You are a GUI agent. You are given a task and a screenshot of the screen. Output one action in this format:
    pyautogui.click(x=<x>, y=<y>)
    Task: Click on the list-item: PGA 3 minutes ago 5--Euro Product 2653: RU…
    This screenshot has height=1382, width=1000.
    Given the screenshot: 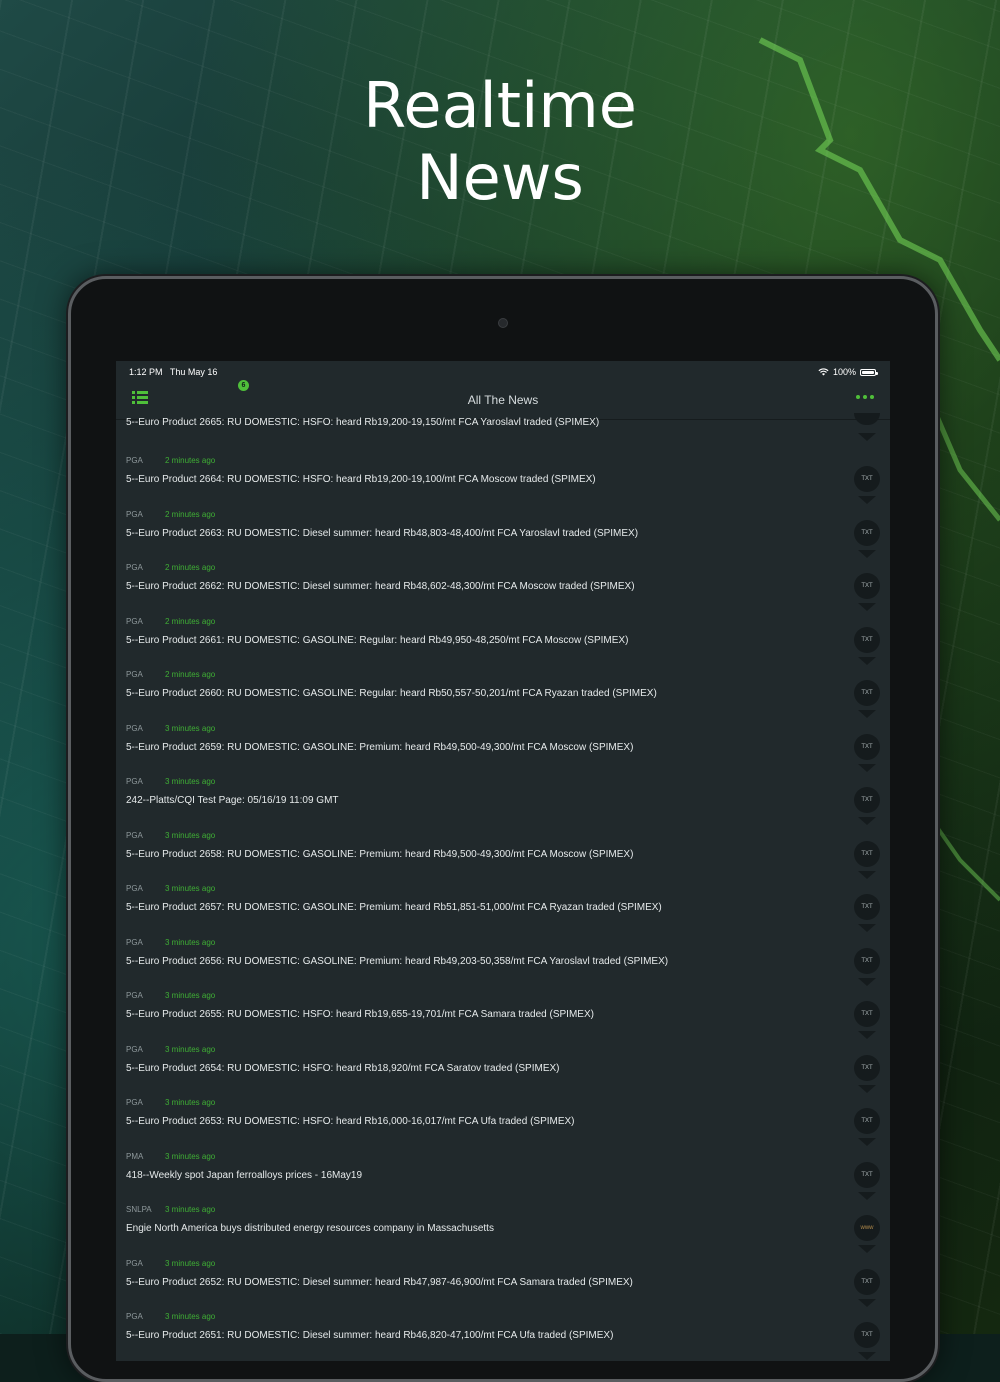 What is the action you would take?
    pyautogui.click(x=503, y=1118)
    